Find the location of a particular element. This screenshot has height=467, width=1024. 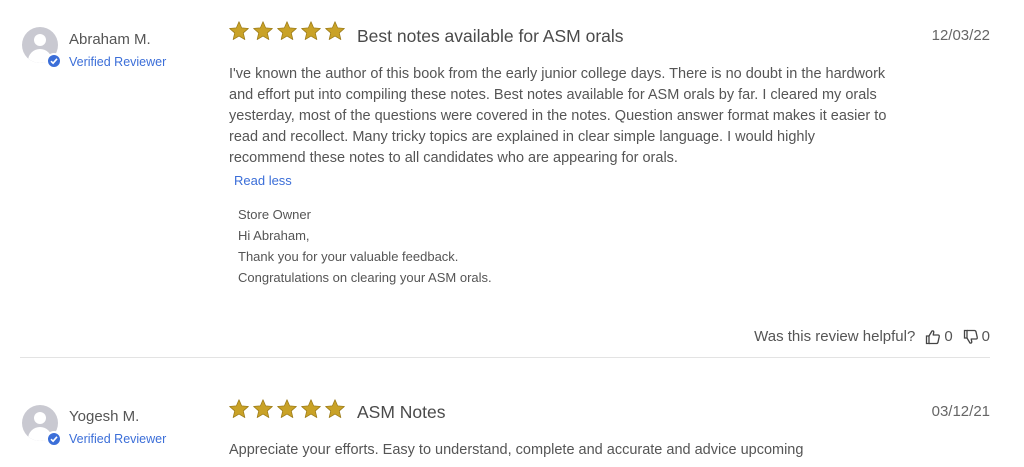

reviewer-name: Abraham M. is located at coordinates (110, 39).